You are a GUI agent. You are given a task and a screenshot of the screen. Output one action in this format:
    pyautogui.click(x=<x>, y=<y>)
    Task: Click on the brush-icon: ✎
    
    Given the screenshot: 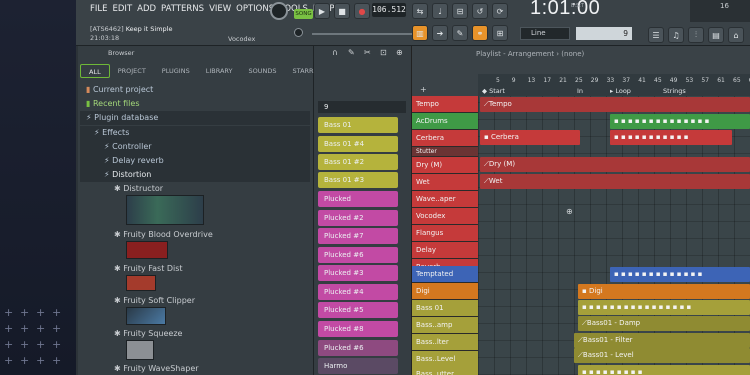 What is the action you would take?
    pyautogui.click(x=351, y=52)
    